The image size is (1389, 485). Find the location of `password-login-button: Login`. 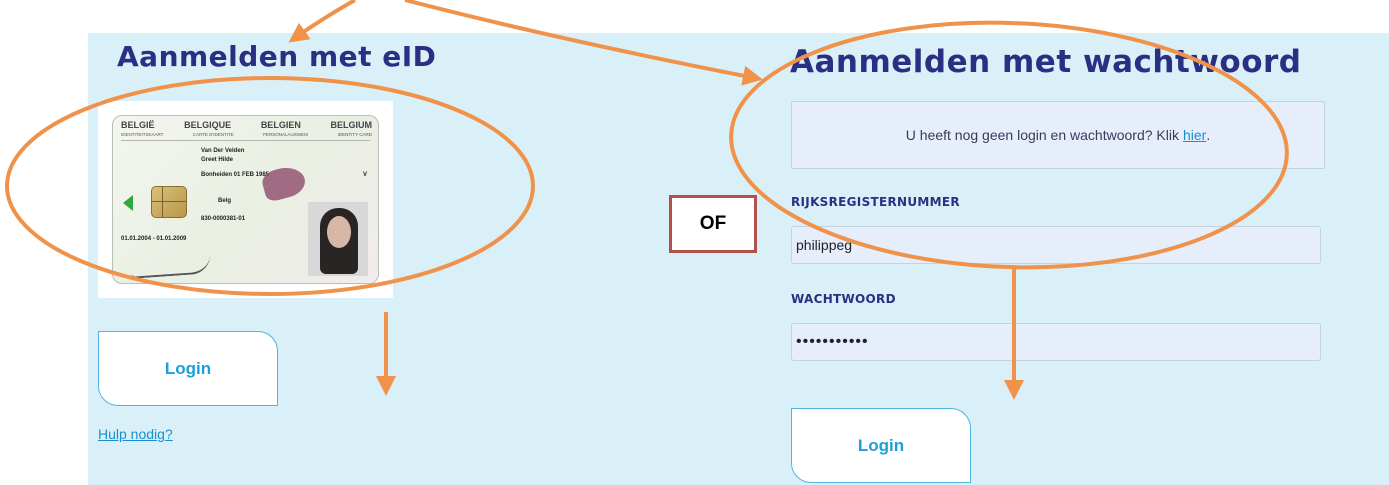

password-login-button: Login is located at coordinates (881, 445).